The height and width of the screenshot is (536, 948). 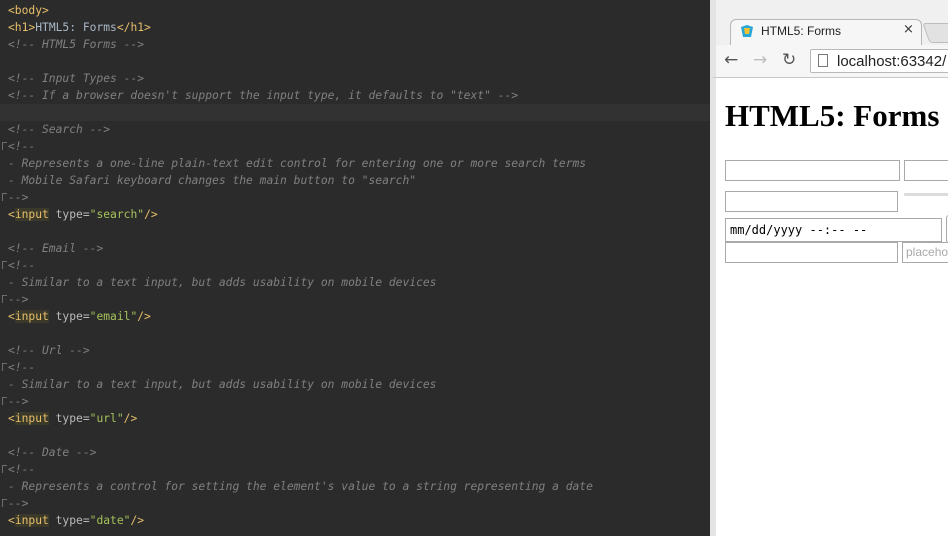 What do you see at coordinates (355, 316) in the screenshot?
I see `code-line: <input type="email"/>` at bounding box center [355, 316].